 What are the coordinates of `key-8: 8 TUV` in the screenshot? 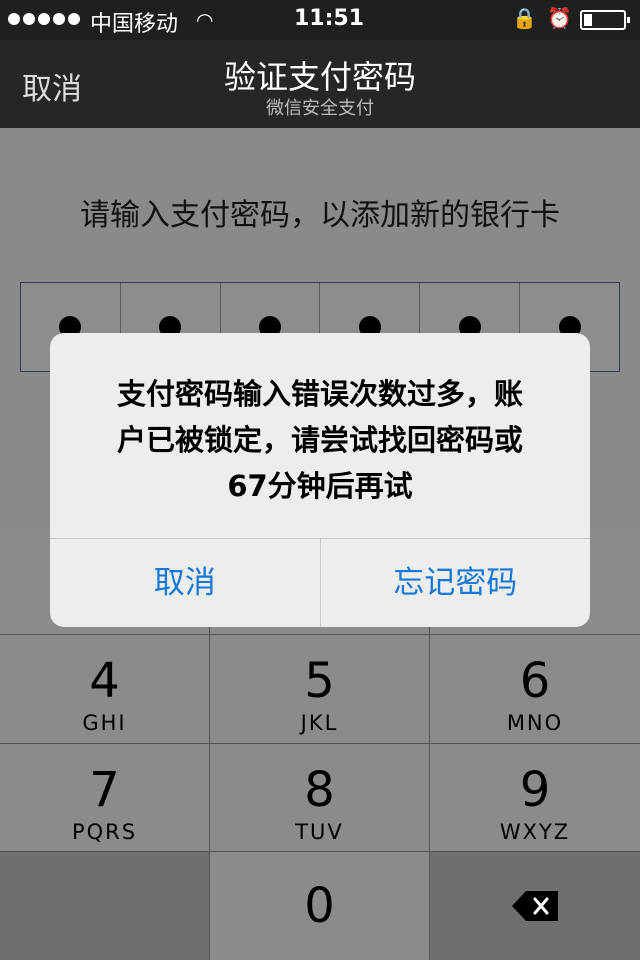 It's located at (319, 797).